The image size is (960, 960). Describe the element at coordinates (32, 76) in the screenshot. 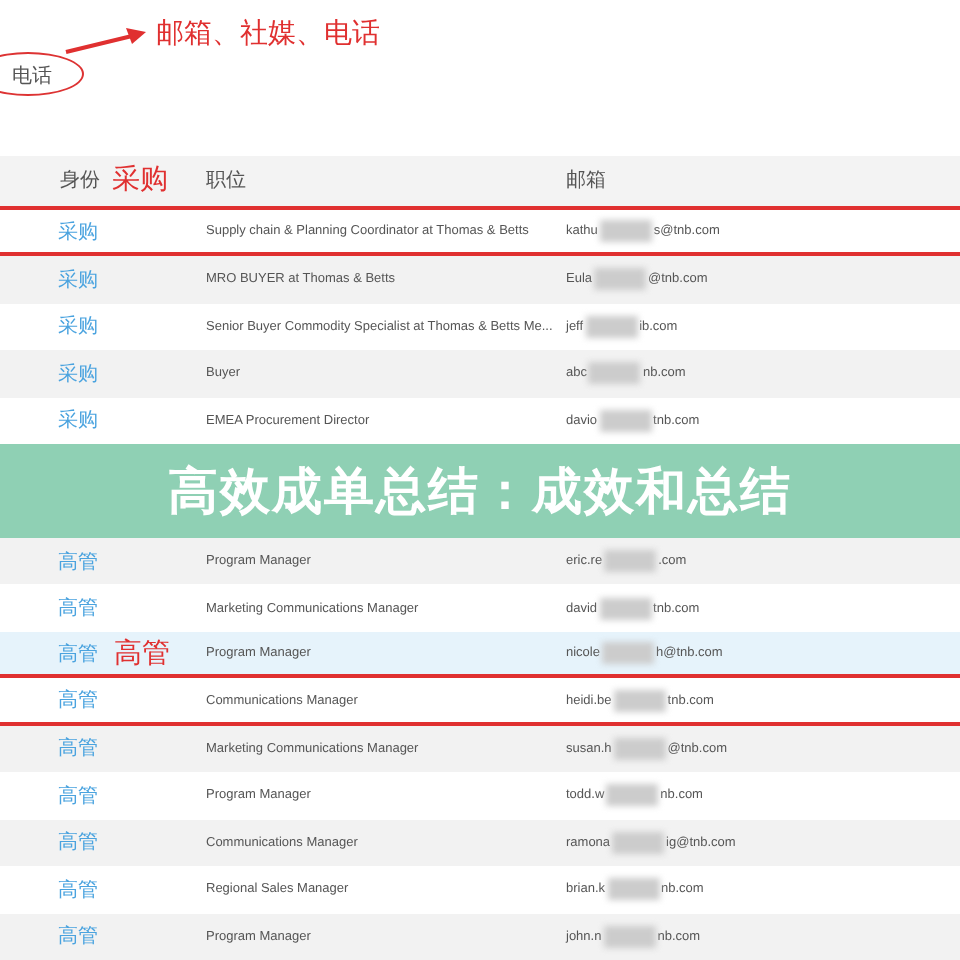

I see `field-label: 电话` at that location.